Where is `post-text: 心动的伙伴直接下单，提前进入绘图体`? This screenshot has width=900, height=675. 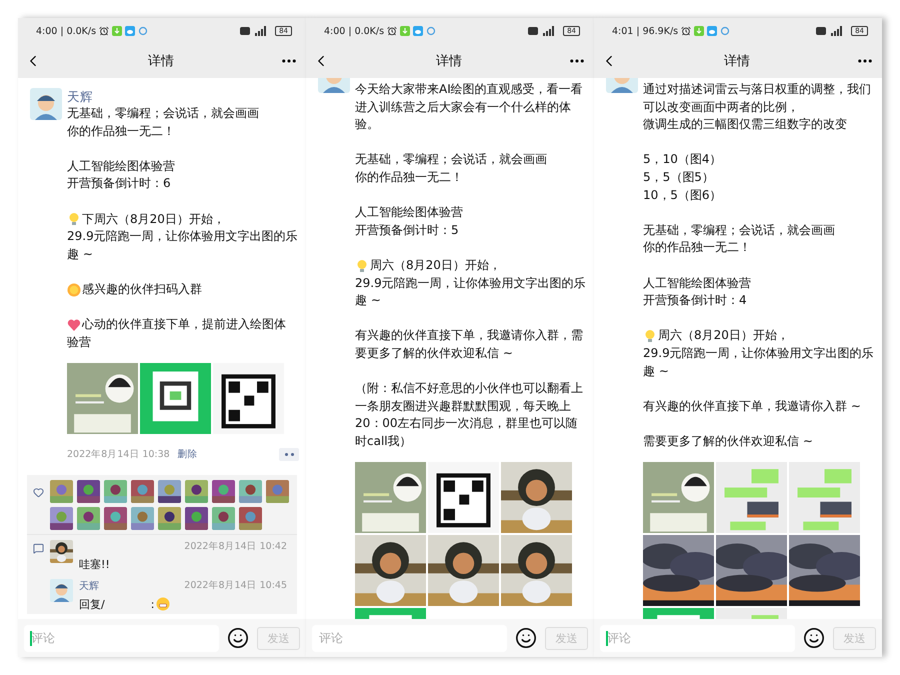 post-text: 心动的伙伴直接下单，提前进入绘图体 is located at coordinates (184, 325).